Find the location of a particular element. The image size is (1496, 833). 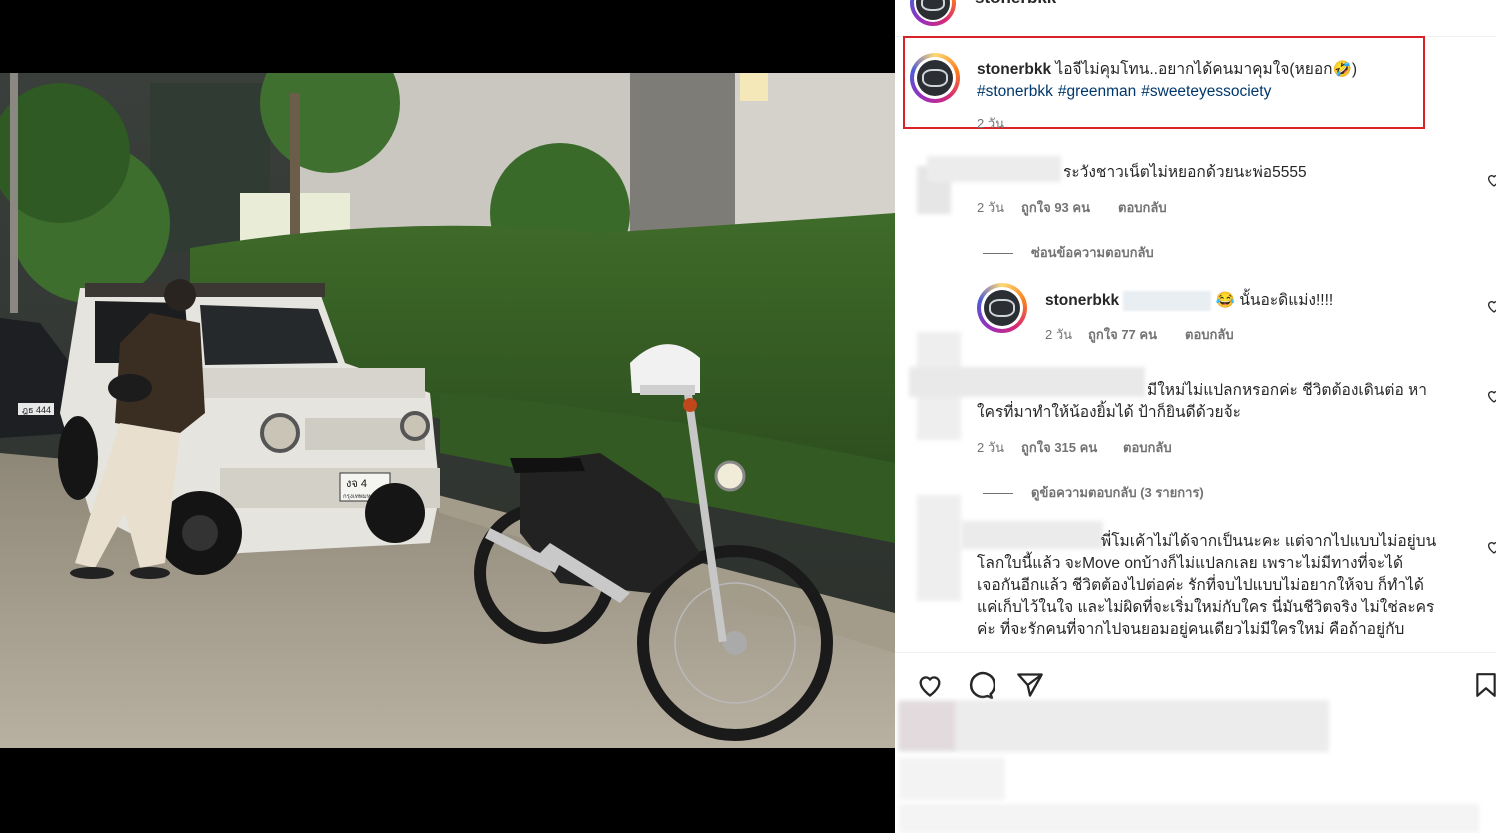

caption-time: 2 วัน is located at coordinates (991, 123).